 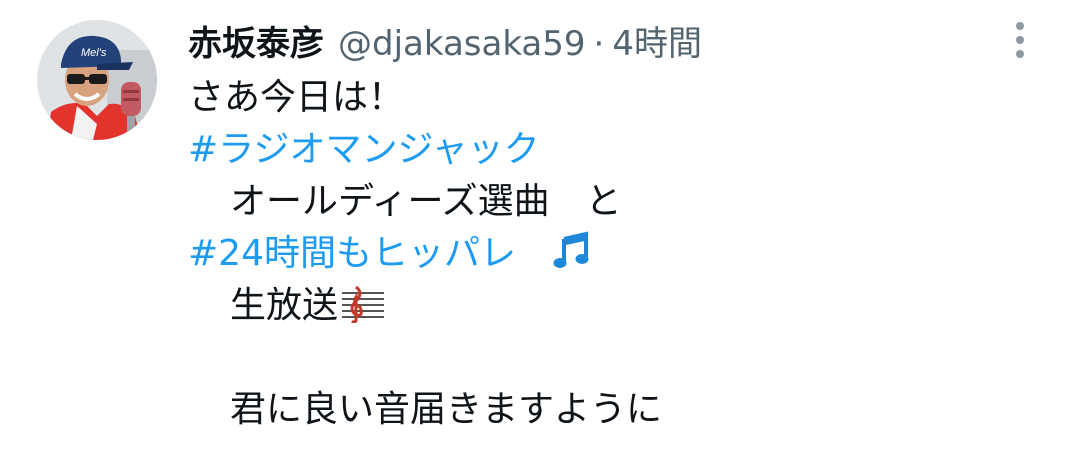 What do you see at coordinates (572, 251) in the screenshot?
I see `musical-notes-icon` at bounding box center [572, 251].